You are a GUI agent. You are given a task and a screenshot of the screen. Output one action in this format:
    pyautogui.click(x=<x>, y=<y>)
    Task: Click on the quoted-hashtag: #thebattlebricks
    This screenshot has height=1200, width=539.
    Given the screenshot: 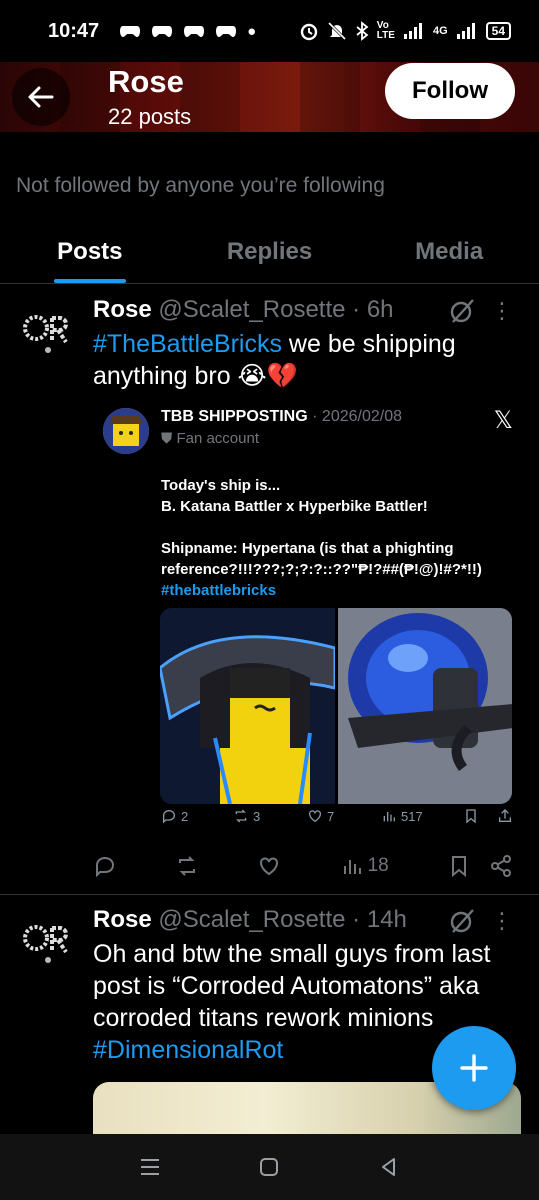 What is the action you would take?
    pyautogui.click(x=218, y=590)
    